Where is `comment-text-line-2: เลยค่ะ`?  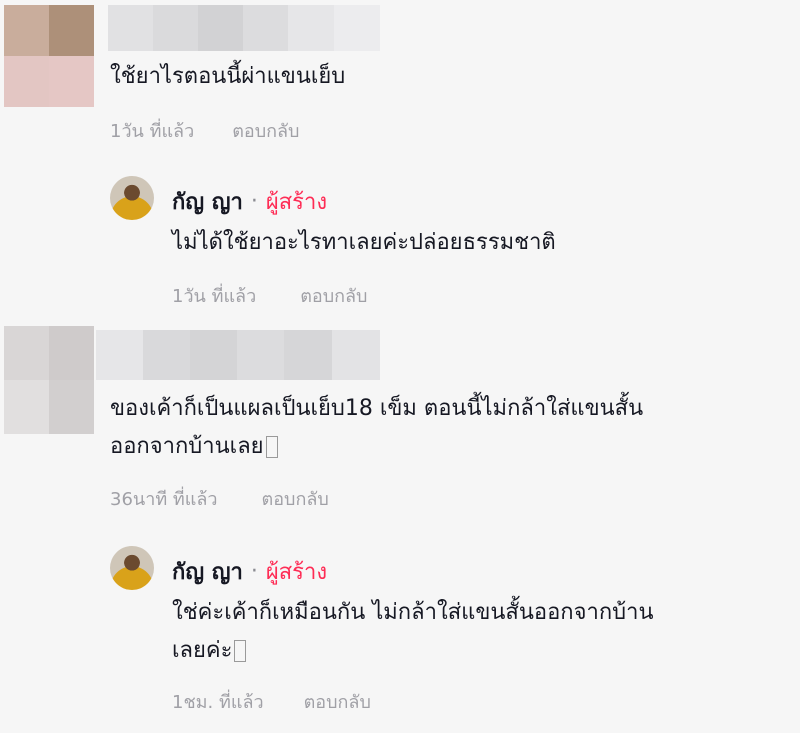
comment-text-line-2: เลยค่ะ is located at coordinates (413, 651).